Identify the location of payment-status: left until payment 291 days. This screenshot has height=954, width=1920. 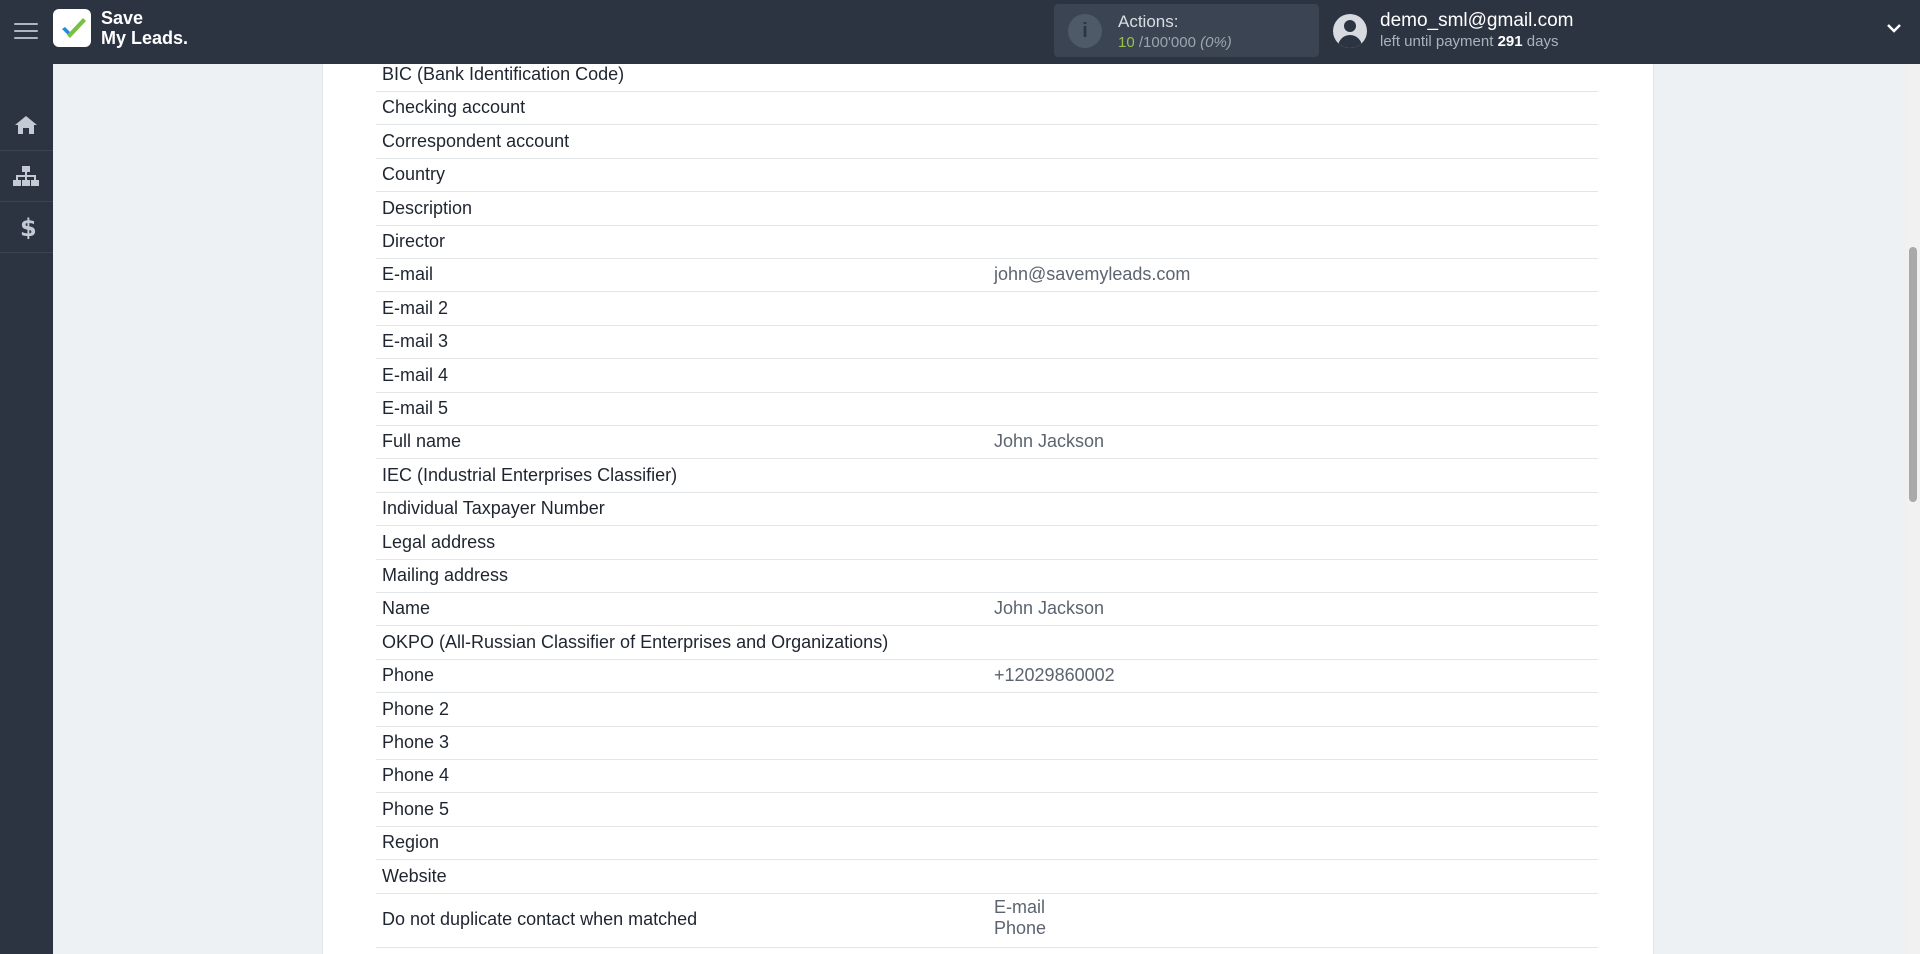
(1469, 41).